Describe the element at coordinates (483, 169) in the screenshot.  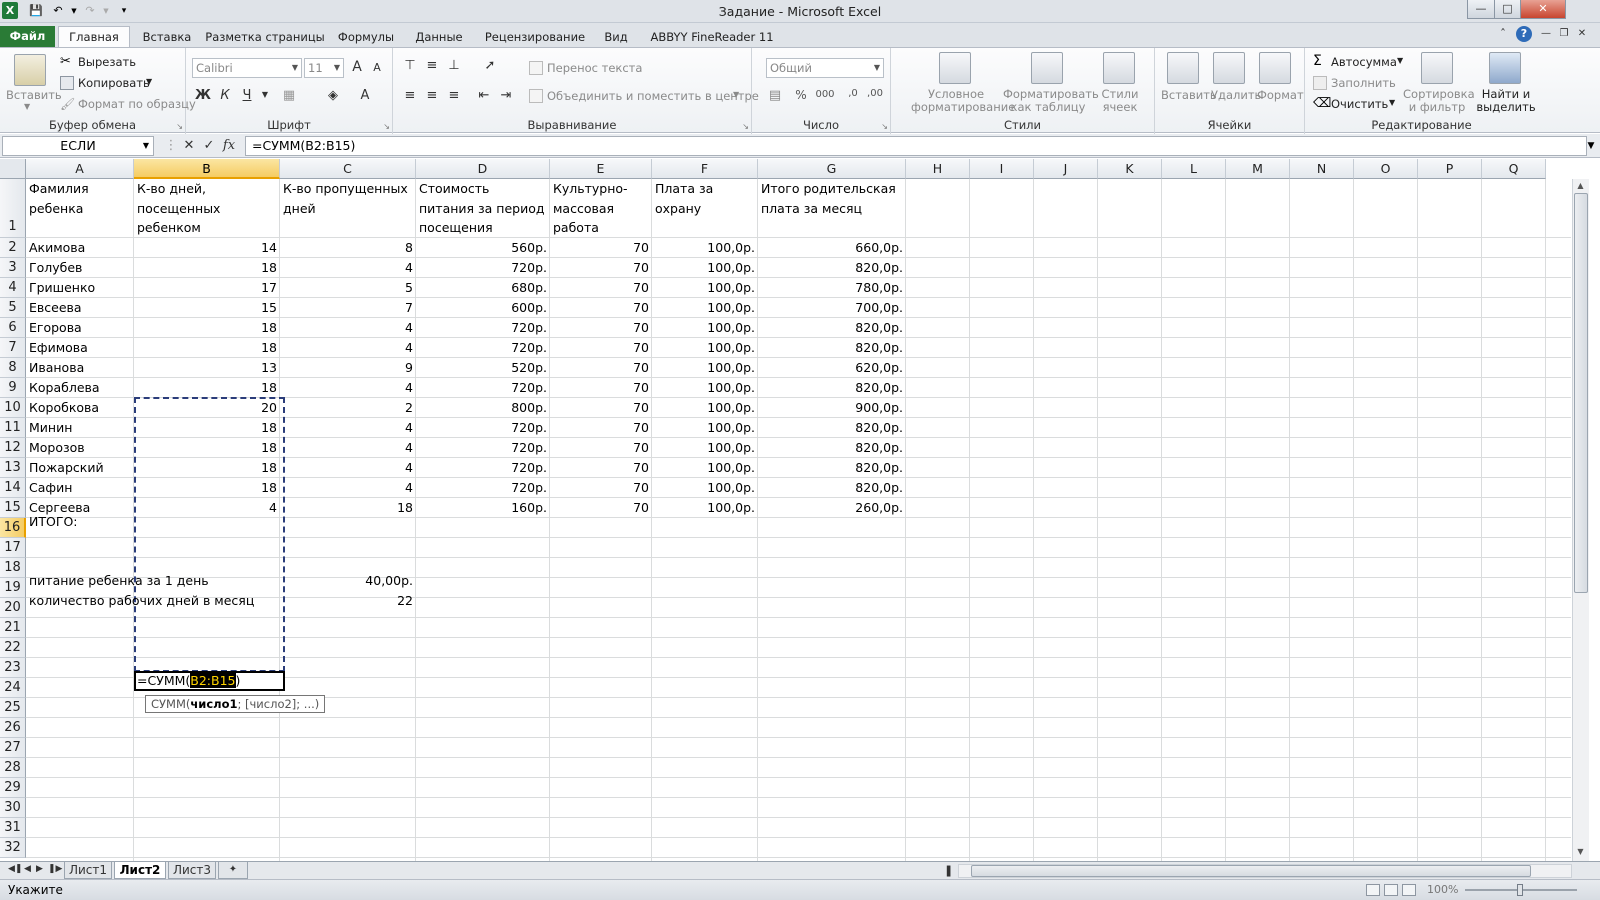
I see `column-header-d: D` at that location.